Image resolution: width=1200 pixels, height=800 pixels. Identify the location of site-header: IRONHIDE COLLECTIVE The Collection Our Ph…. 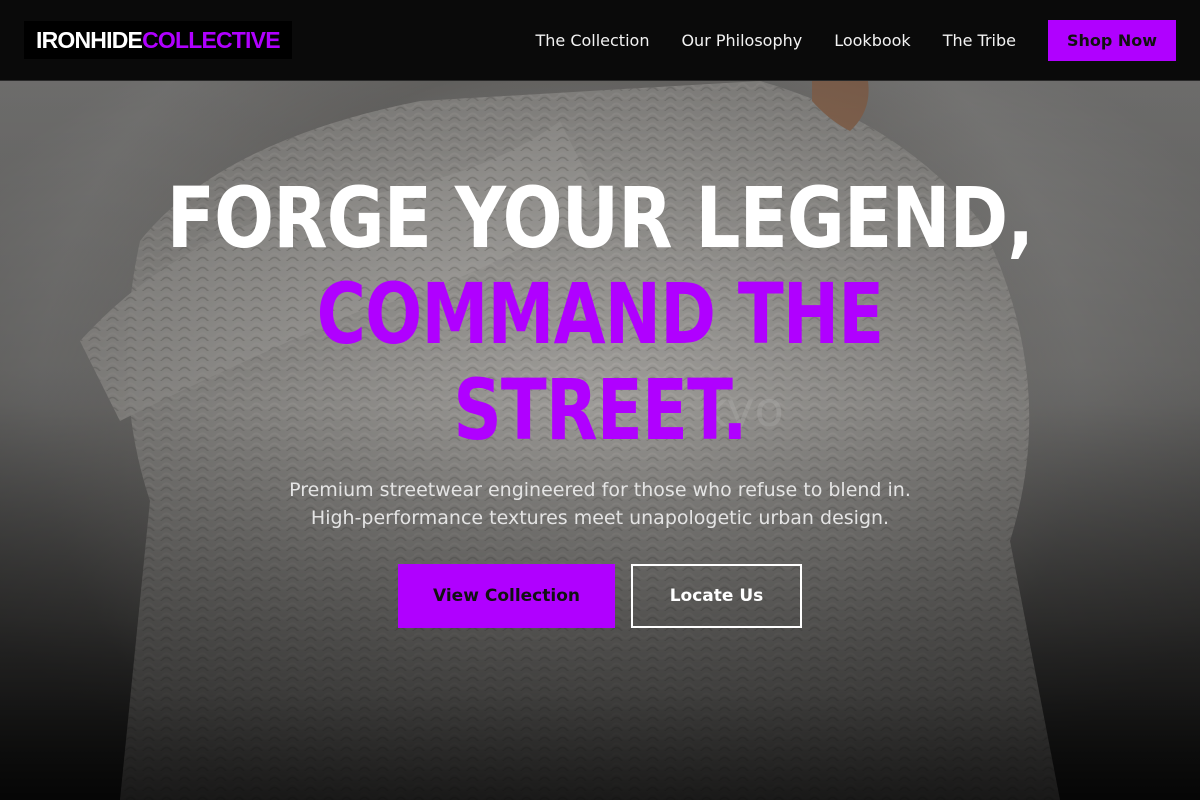
(600, 40).